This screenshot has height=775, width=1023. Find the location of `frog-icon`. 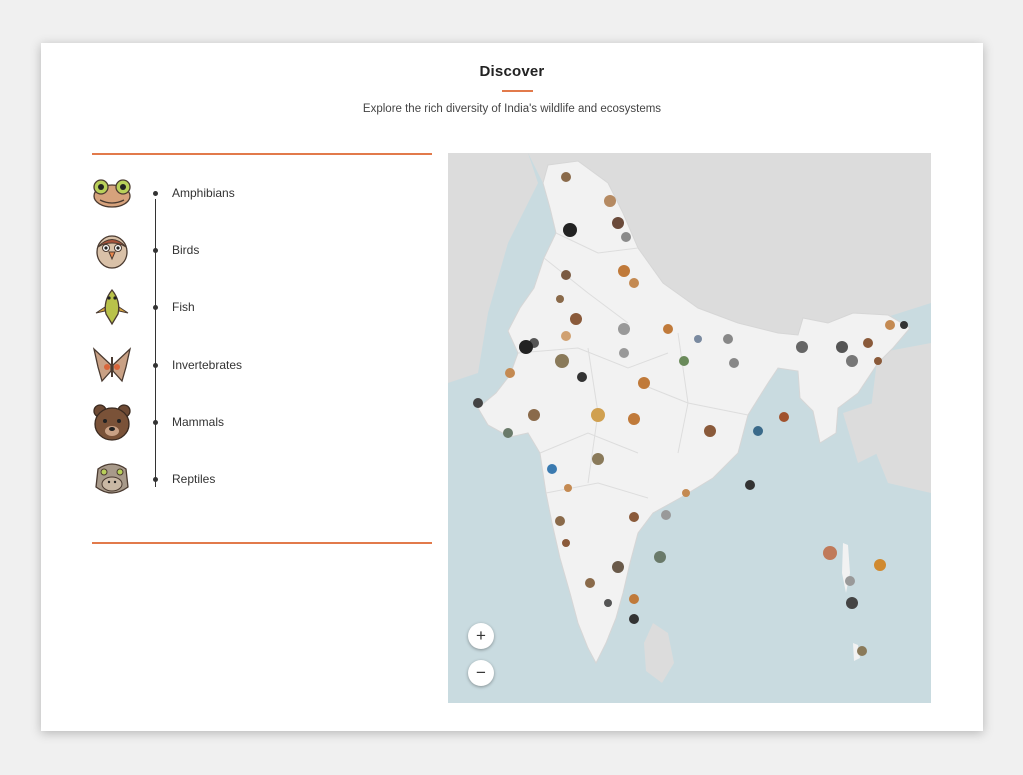

frog-icon is located at coordinates (112, 193).